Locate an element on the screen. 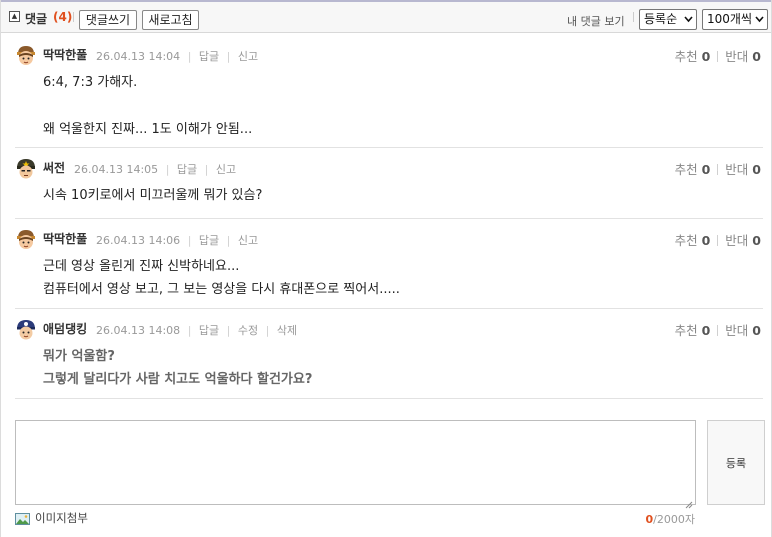  delete-link: 삭제 is located at coordinates (287, 330).